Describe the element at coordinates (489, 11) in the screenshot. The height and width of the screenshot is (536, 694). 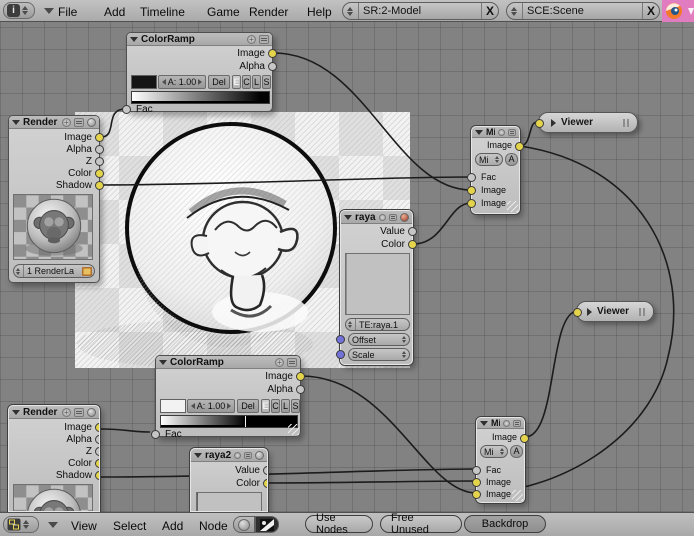
I see `screen-close-button: X` at that location.